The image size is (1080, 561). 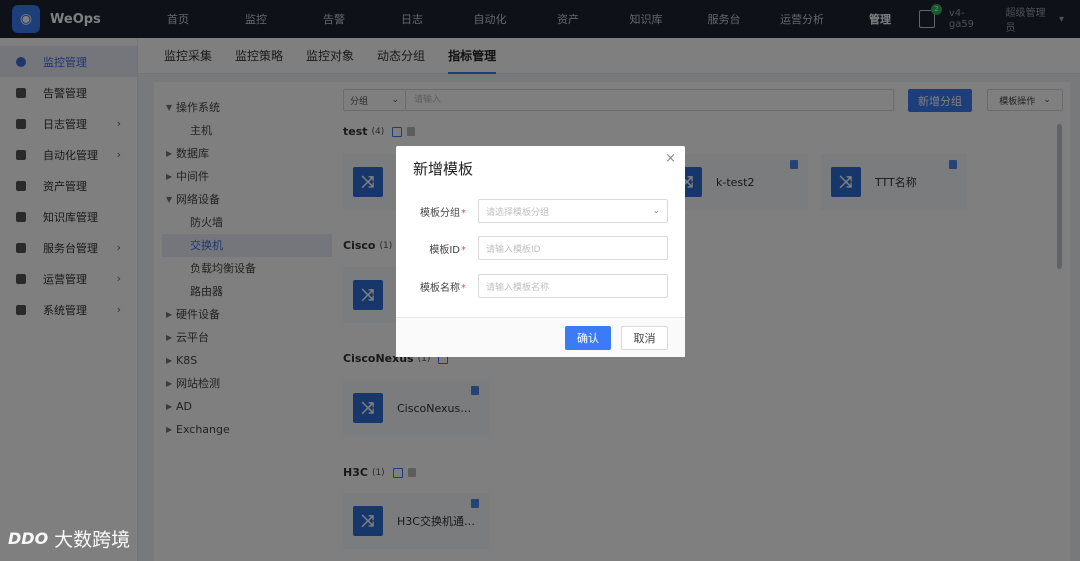 I want to click on confirm-button: 确认, so click(x=588, y=338).